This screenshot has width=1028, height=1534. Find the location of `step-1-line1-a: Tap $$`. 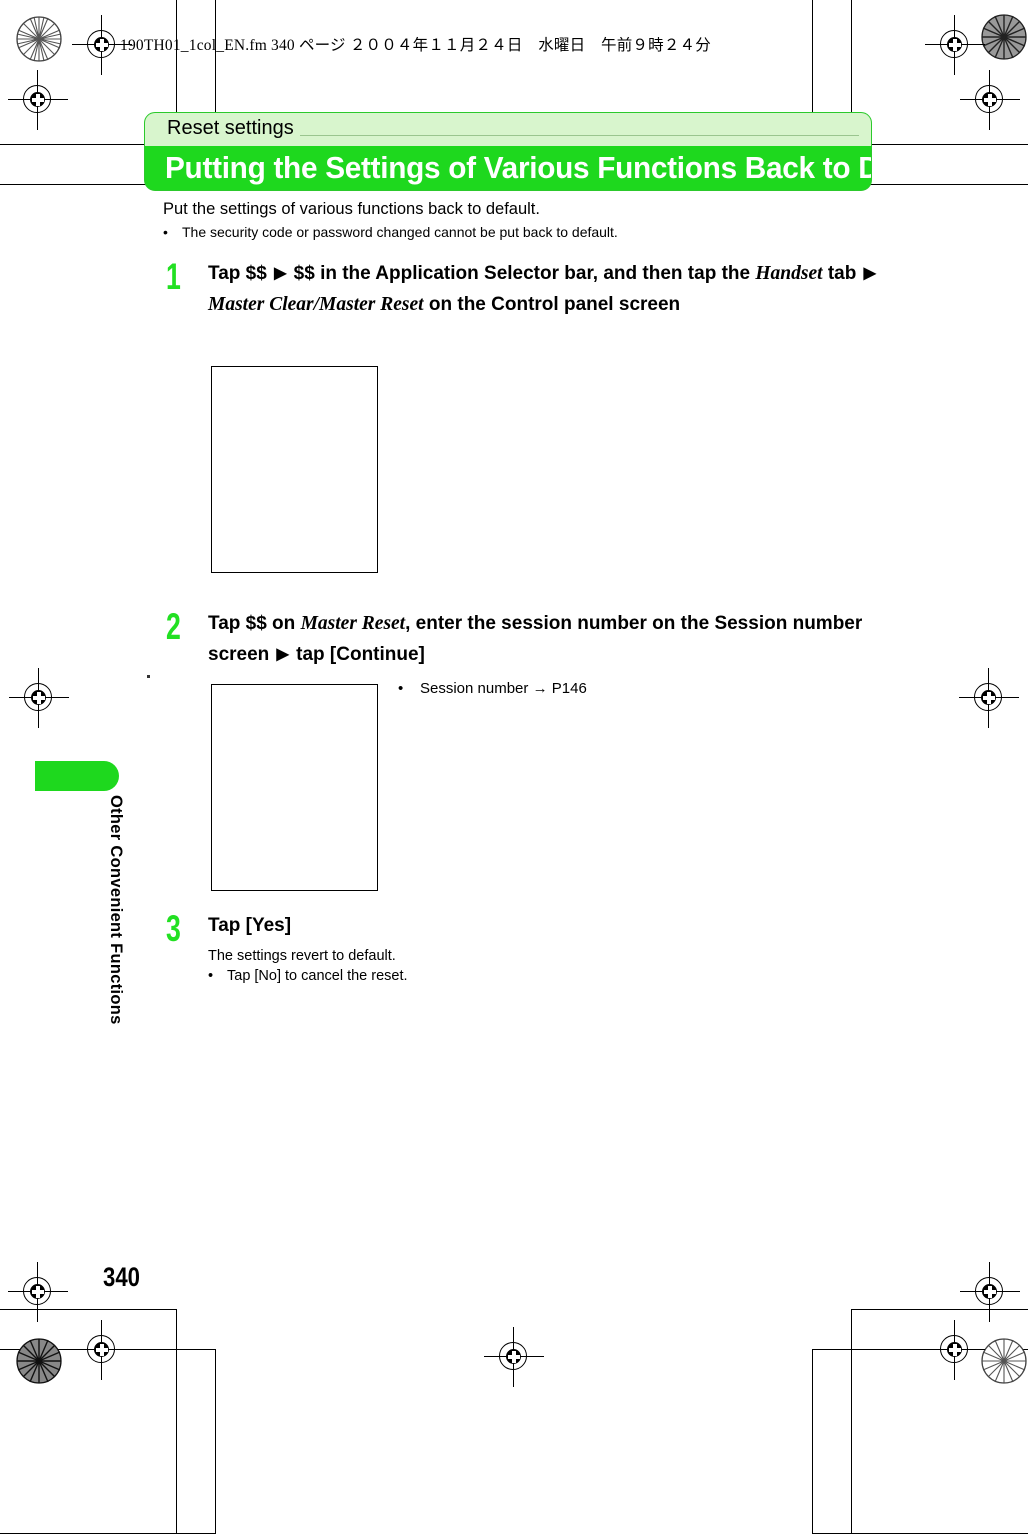

step-1-line1-a: Tap $$ is located at coordinates (240, 273).